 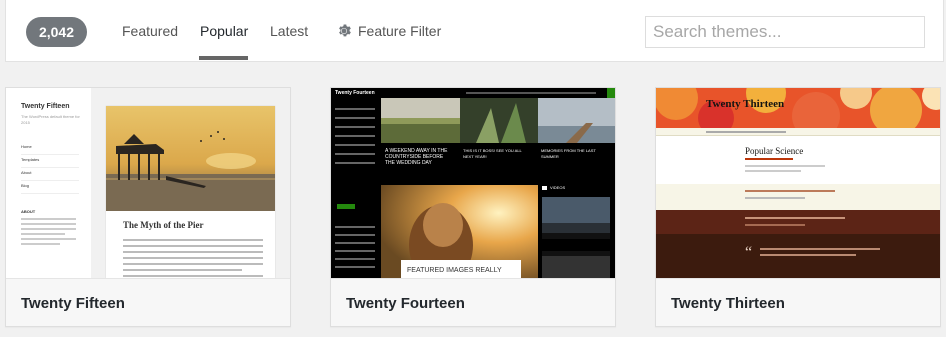 I want to click on preview-header-circles, so click(x=798, y=108).